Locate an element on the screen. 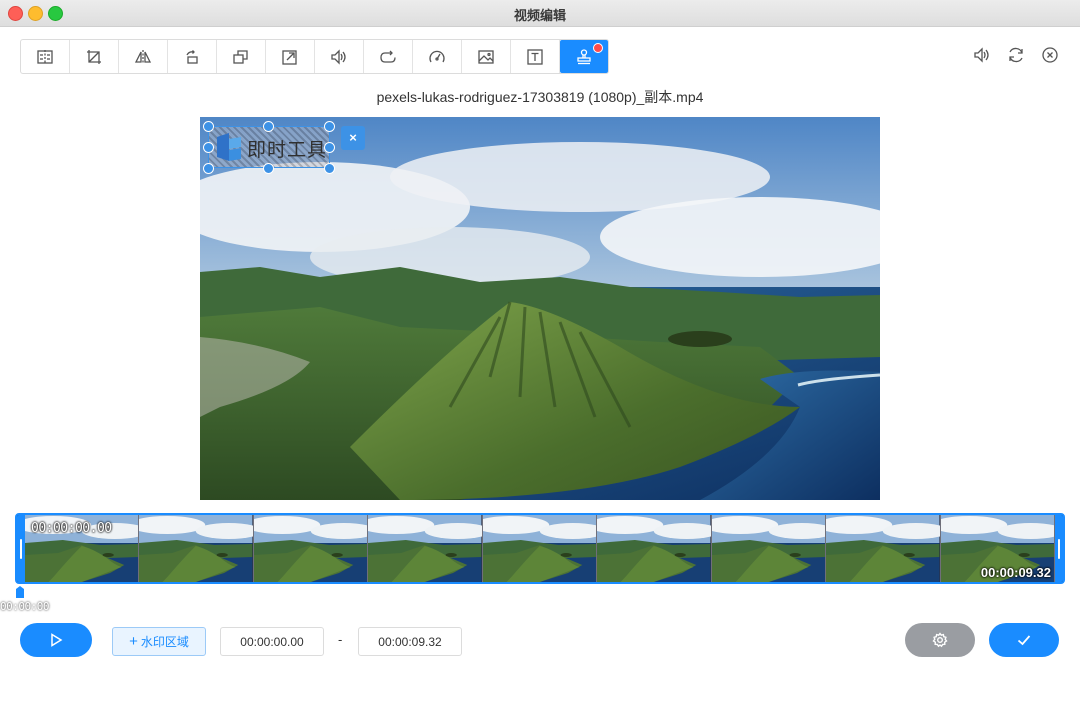  tool-split-button is located at coordinates (45, 56).